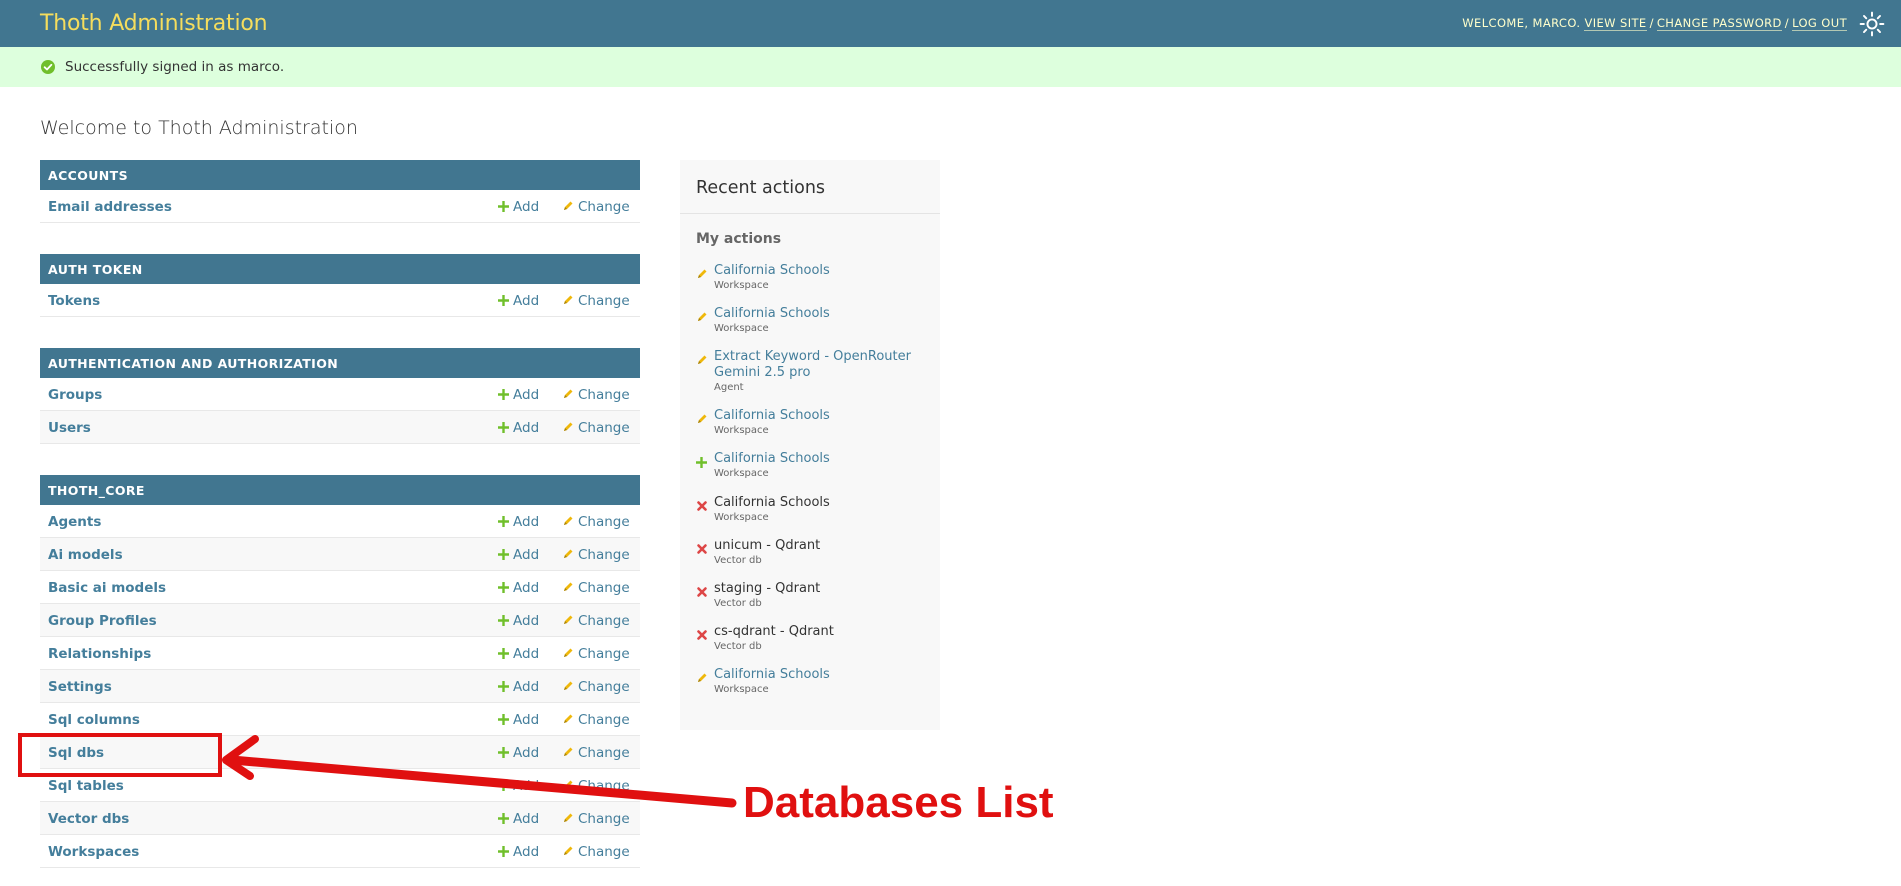 The width and height of the screenshot is (1901, 886). What do you see at coordinates (340, 394) in the screenshot?
I see `model-row-groups: Groups Add Change` at bounding box center [340, 394].